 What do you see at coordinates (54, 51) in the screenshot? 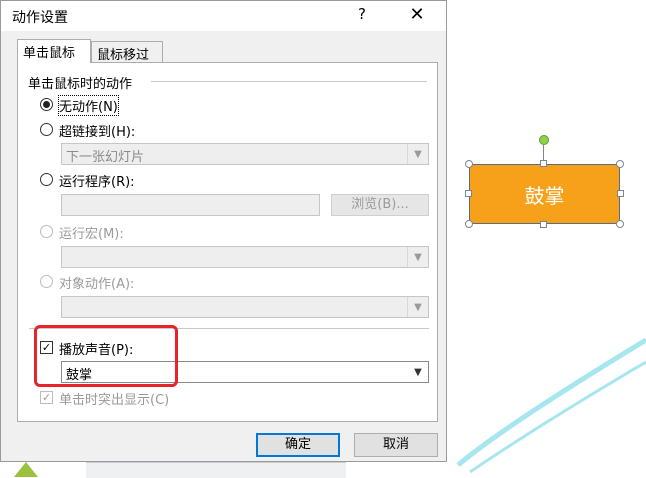
I see `tab-mouse-click: 单击鼠标` at bounding box center [54, 51].